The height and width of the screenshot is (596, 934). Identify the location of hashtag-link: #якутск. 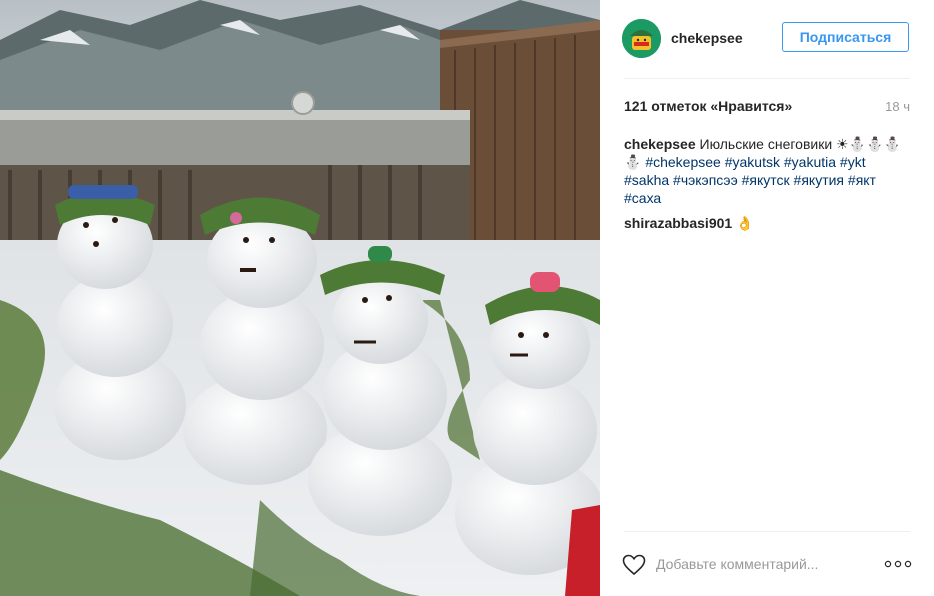
(766, 180).